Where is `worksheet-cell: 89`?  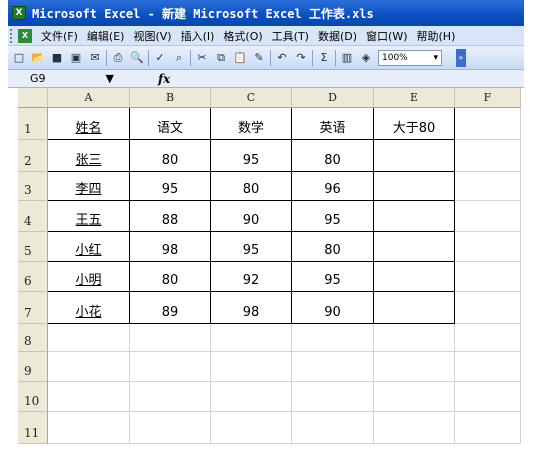 worksheet-cell: 89 is located at coordinates (170, 308).